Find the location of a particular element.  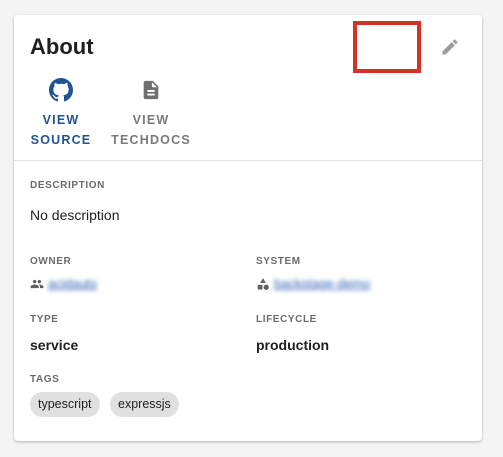

view-techdocs-label-line1: VIEW is located at coordinates (151, 120).